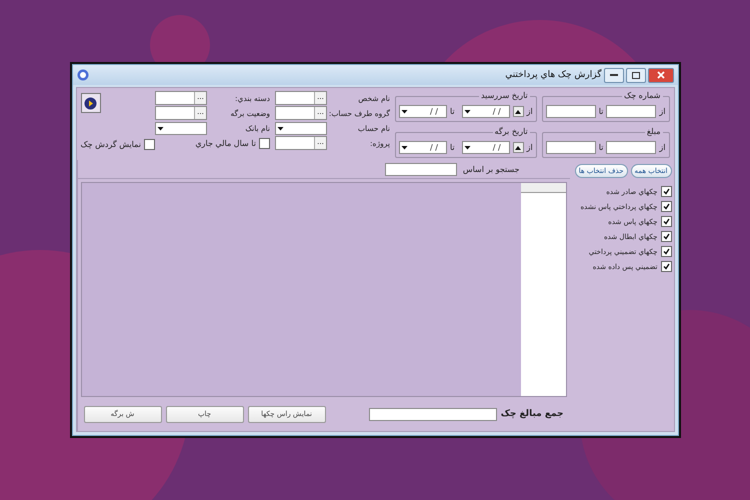  What do you see at coordinates (532, 414) in the screenshot?
I see `total-label: جمع مبالغ چک` at bounding box center [532, 414].